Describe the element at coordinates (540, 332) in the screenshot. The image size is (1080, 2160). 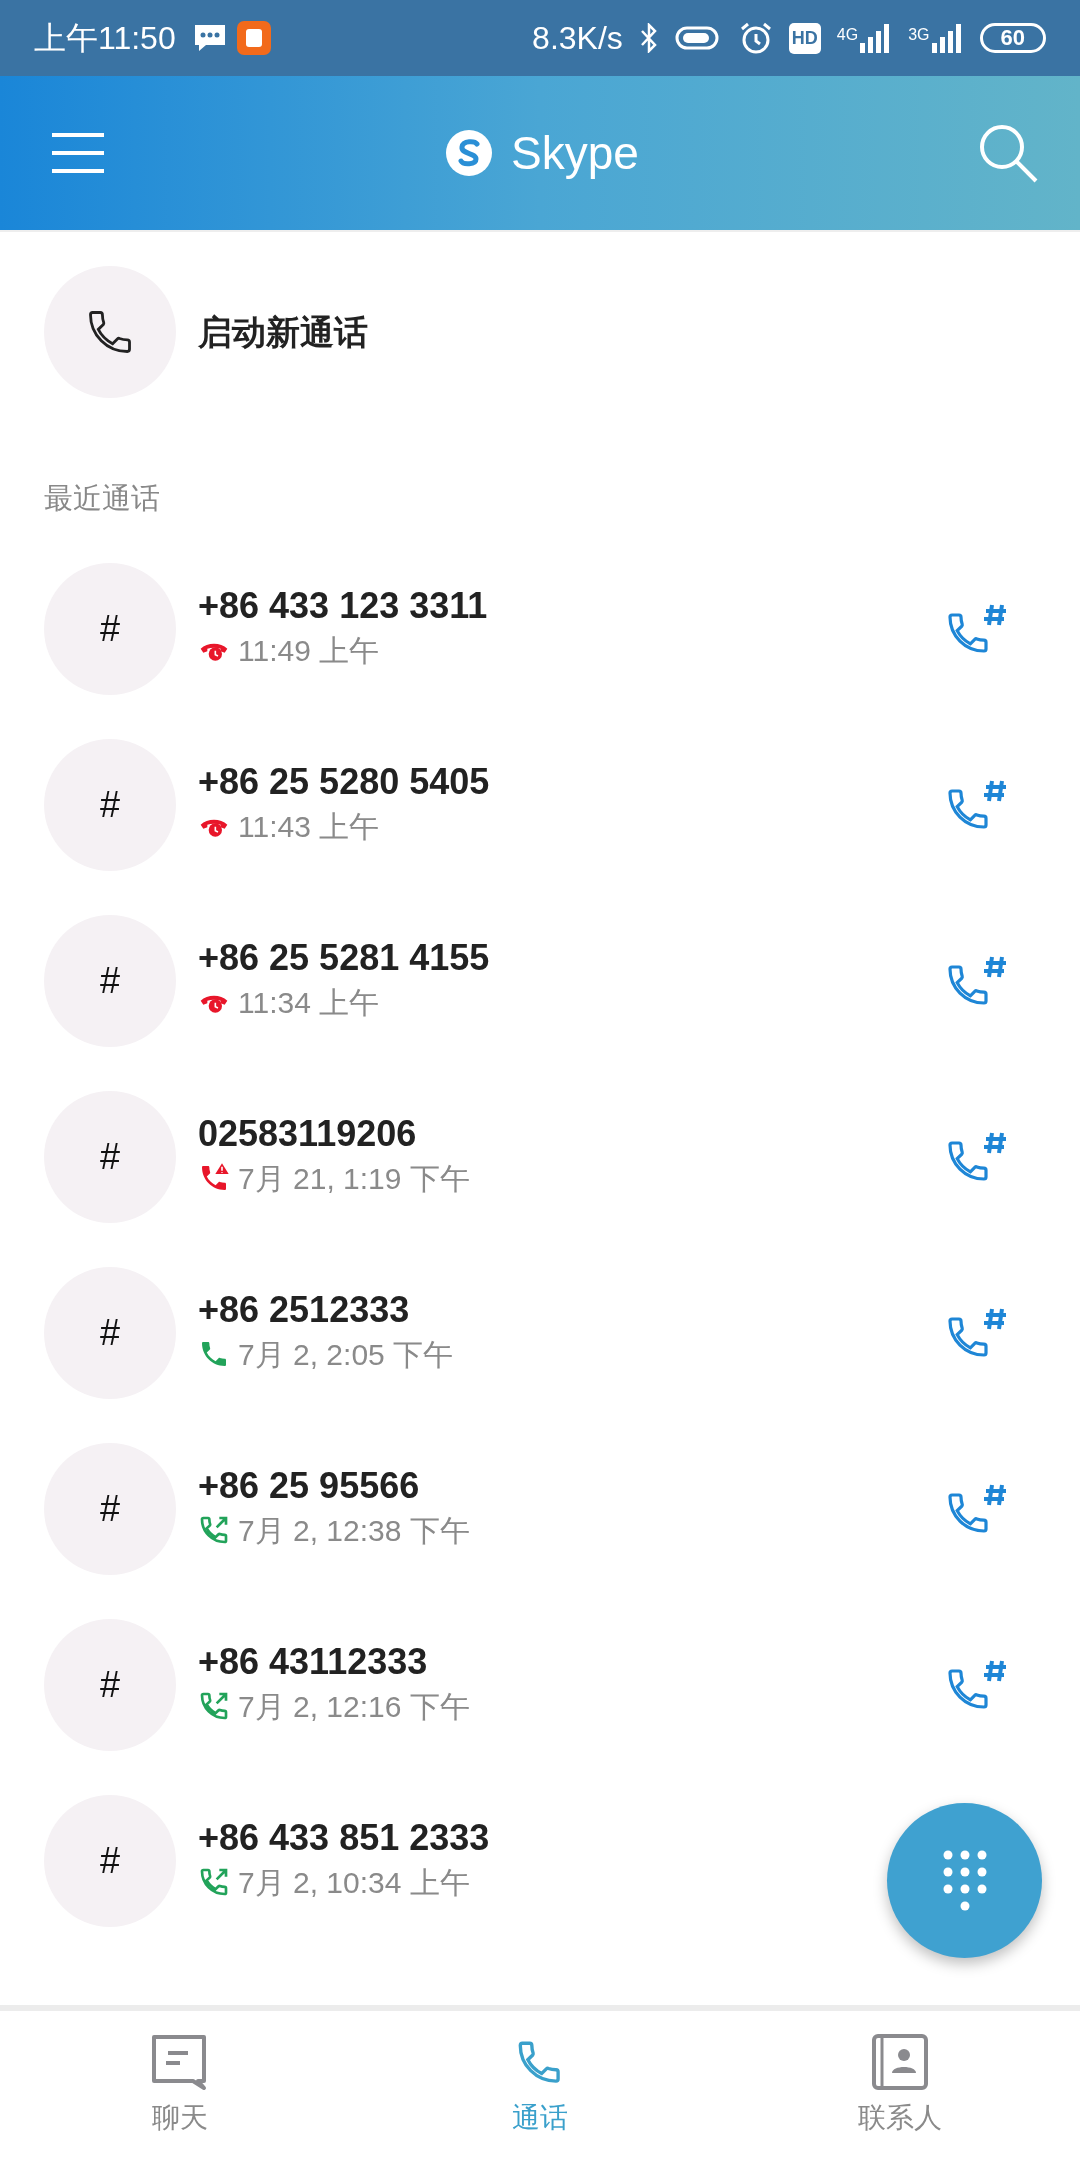
I see `new-call-item: 启动新通话` at that location.